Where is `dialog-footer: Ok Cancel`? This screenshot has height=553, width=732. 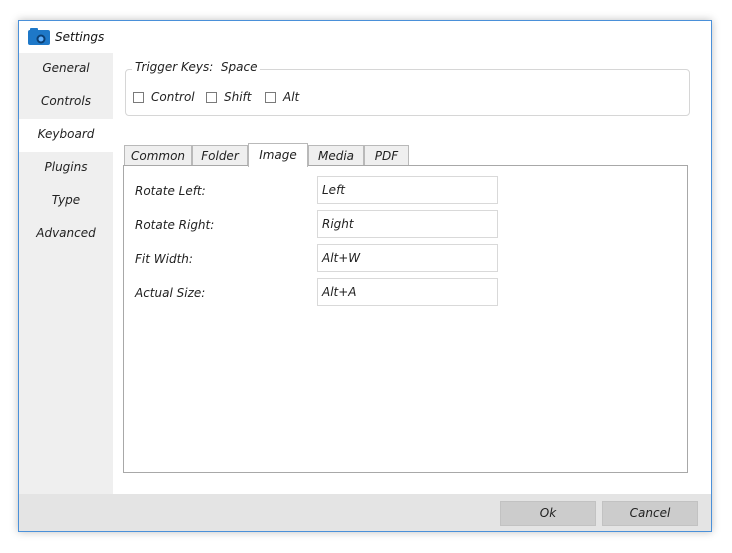 dialog-footer: Ok Cancel is located at coordinates (365, 512).